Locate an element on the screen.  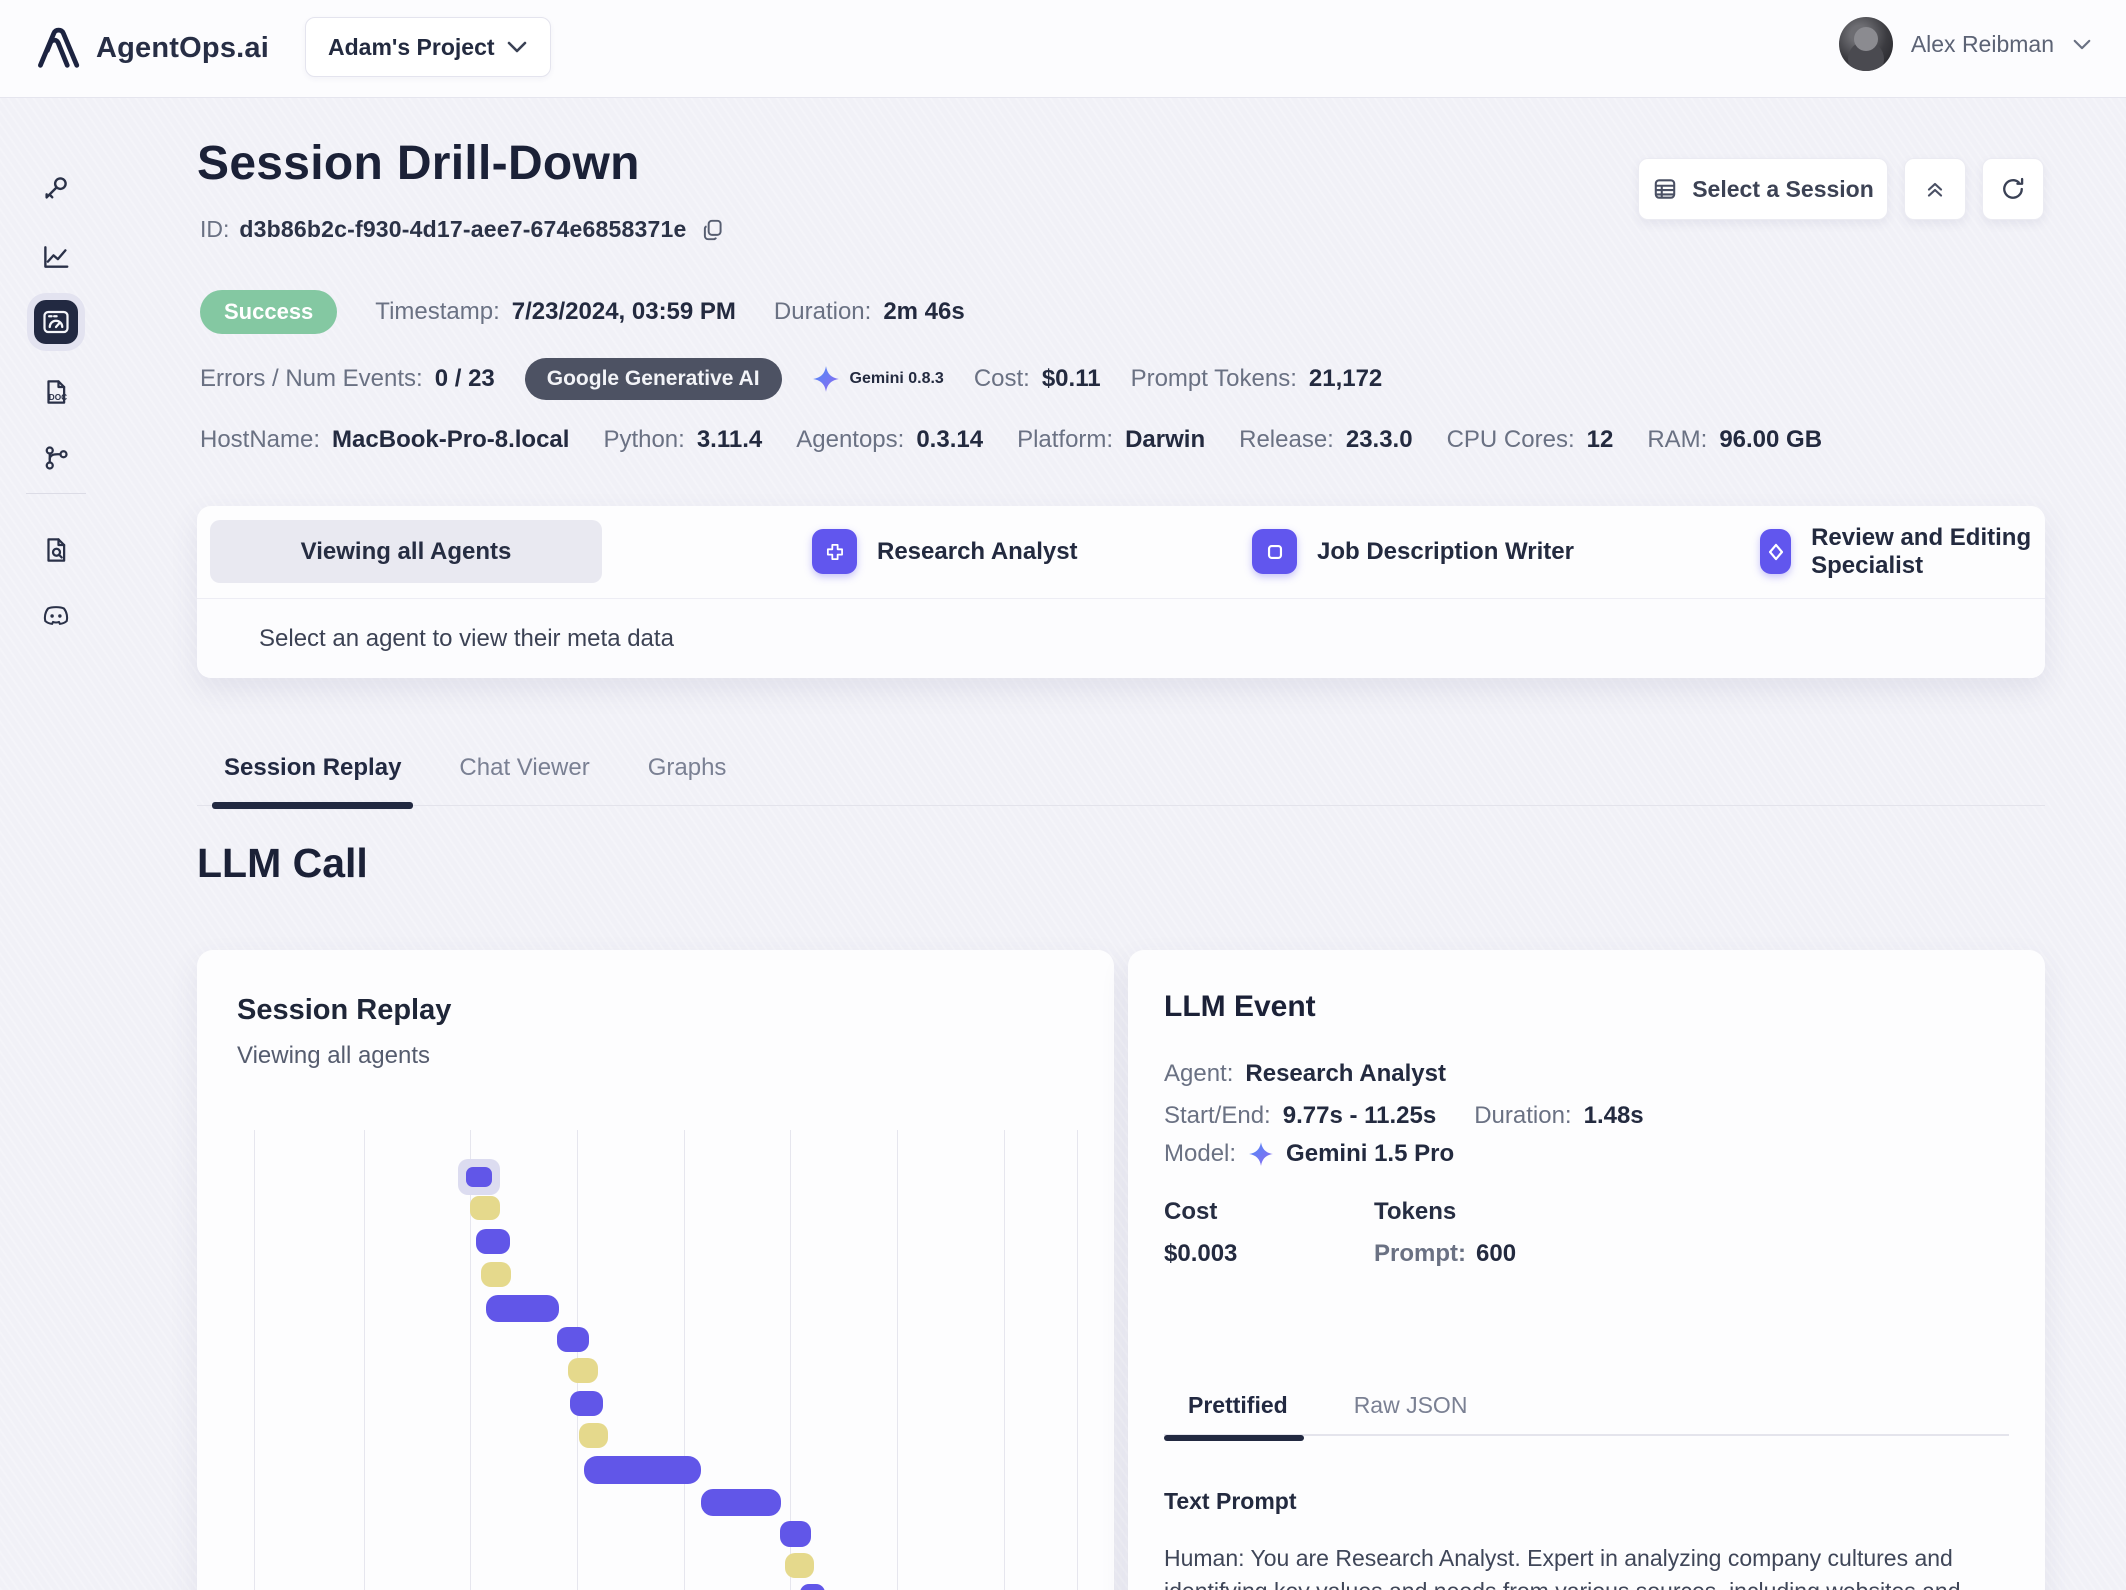
sidebar-item-analytics is located at coordinates (56, 256).